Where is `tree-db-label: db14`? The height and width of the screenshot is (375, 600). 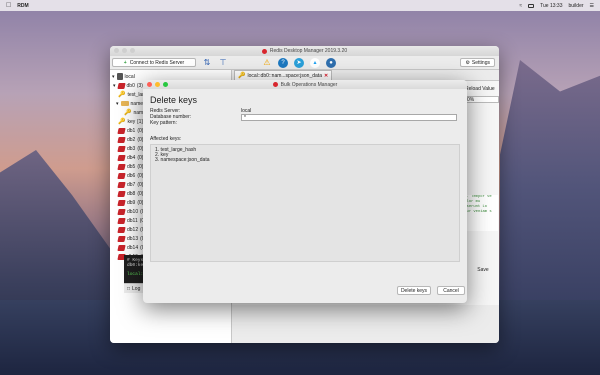 tree-db-label: db14 is located at coordinates (133, 247).